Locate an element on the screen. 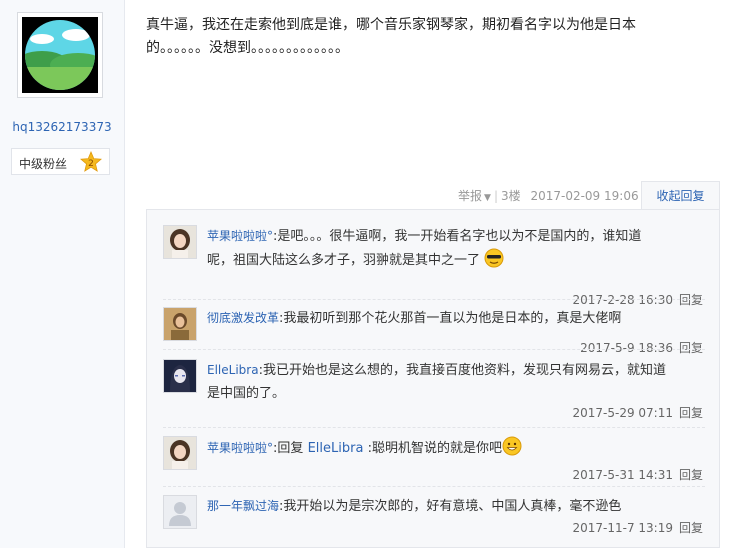 The width and height of the screenshot is (737, 548). reply-timestamp: 2017-5-31 14:31 is located at coordinates (622, 475).